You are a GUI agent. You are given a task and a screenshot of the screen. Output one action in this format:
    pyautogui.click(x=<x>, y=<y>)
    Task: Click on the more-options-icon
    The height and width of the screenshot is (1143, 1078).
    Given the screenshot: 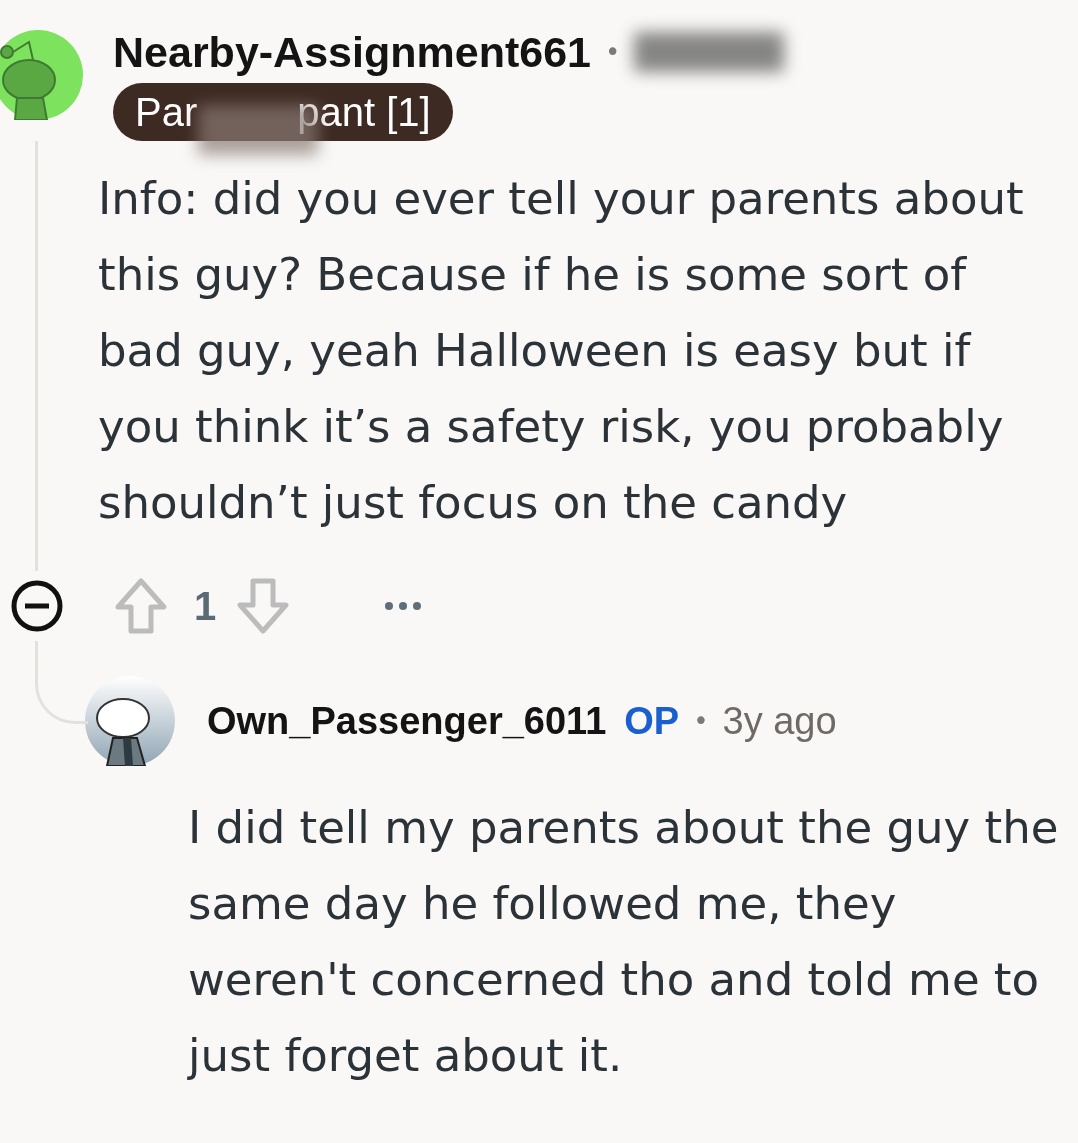 What is the action you would take?
    pyautogui.click(x=403, y=606)
    